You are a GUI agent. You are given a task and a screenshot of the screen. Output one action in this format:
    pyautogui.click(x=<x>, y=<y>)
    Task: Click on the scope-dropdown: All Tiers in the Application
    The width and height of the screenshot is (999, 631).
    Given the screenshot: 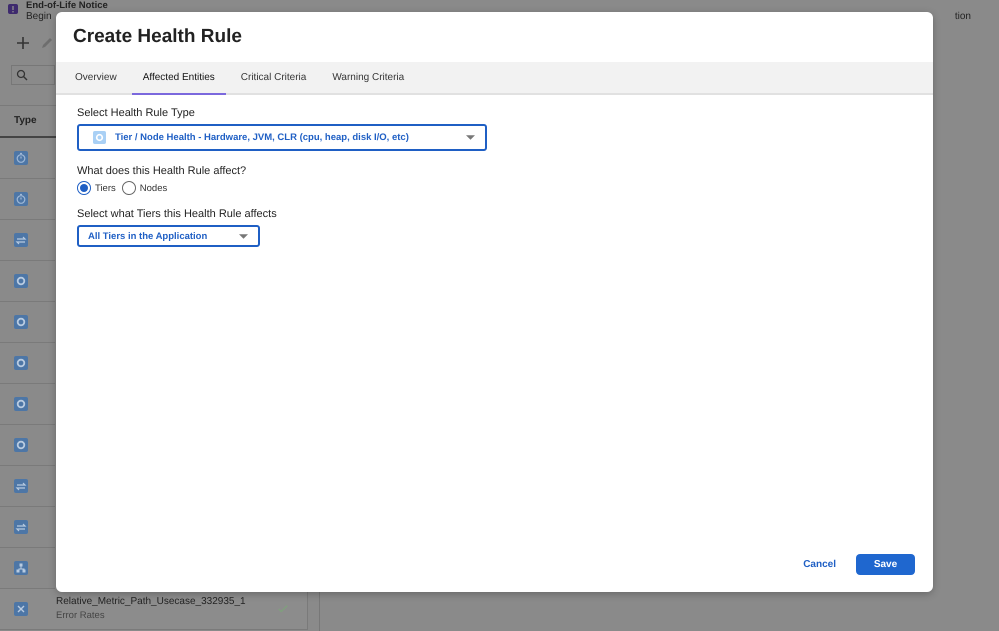 What is the action you would take?
    pyautogui.click(x=168, y=236)
    